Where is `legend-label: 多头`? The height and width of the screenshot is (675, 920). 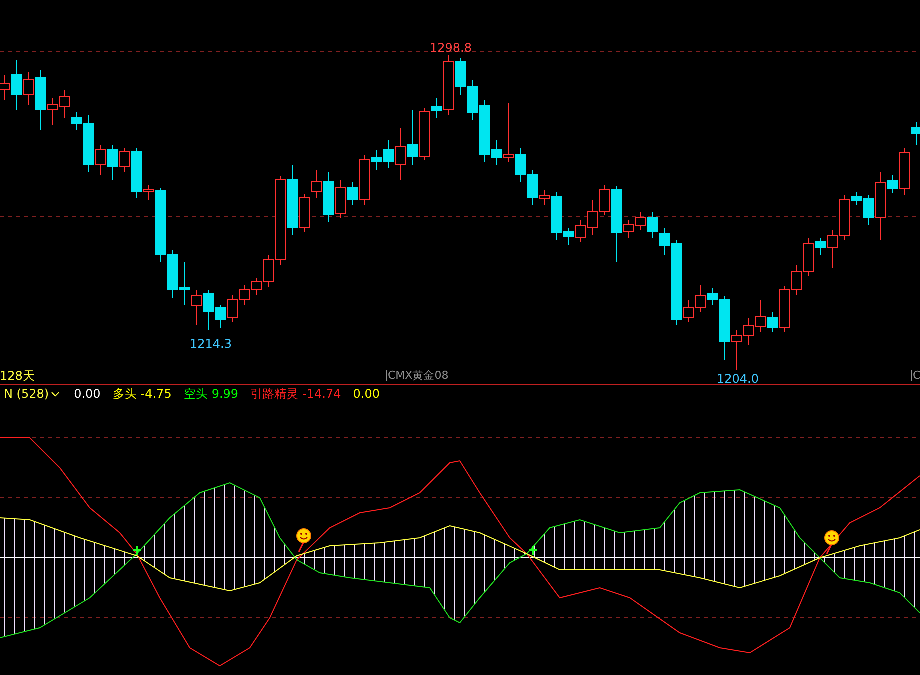 legend-label: 多头 is located at coordinates (124, 394).